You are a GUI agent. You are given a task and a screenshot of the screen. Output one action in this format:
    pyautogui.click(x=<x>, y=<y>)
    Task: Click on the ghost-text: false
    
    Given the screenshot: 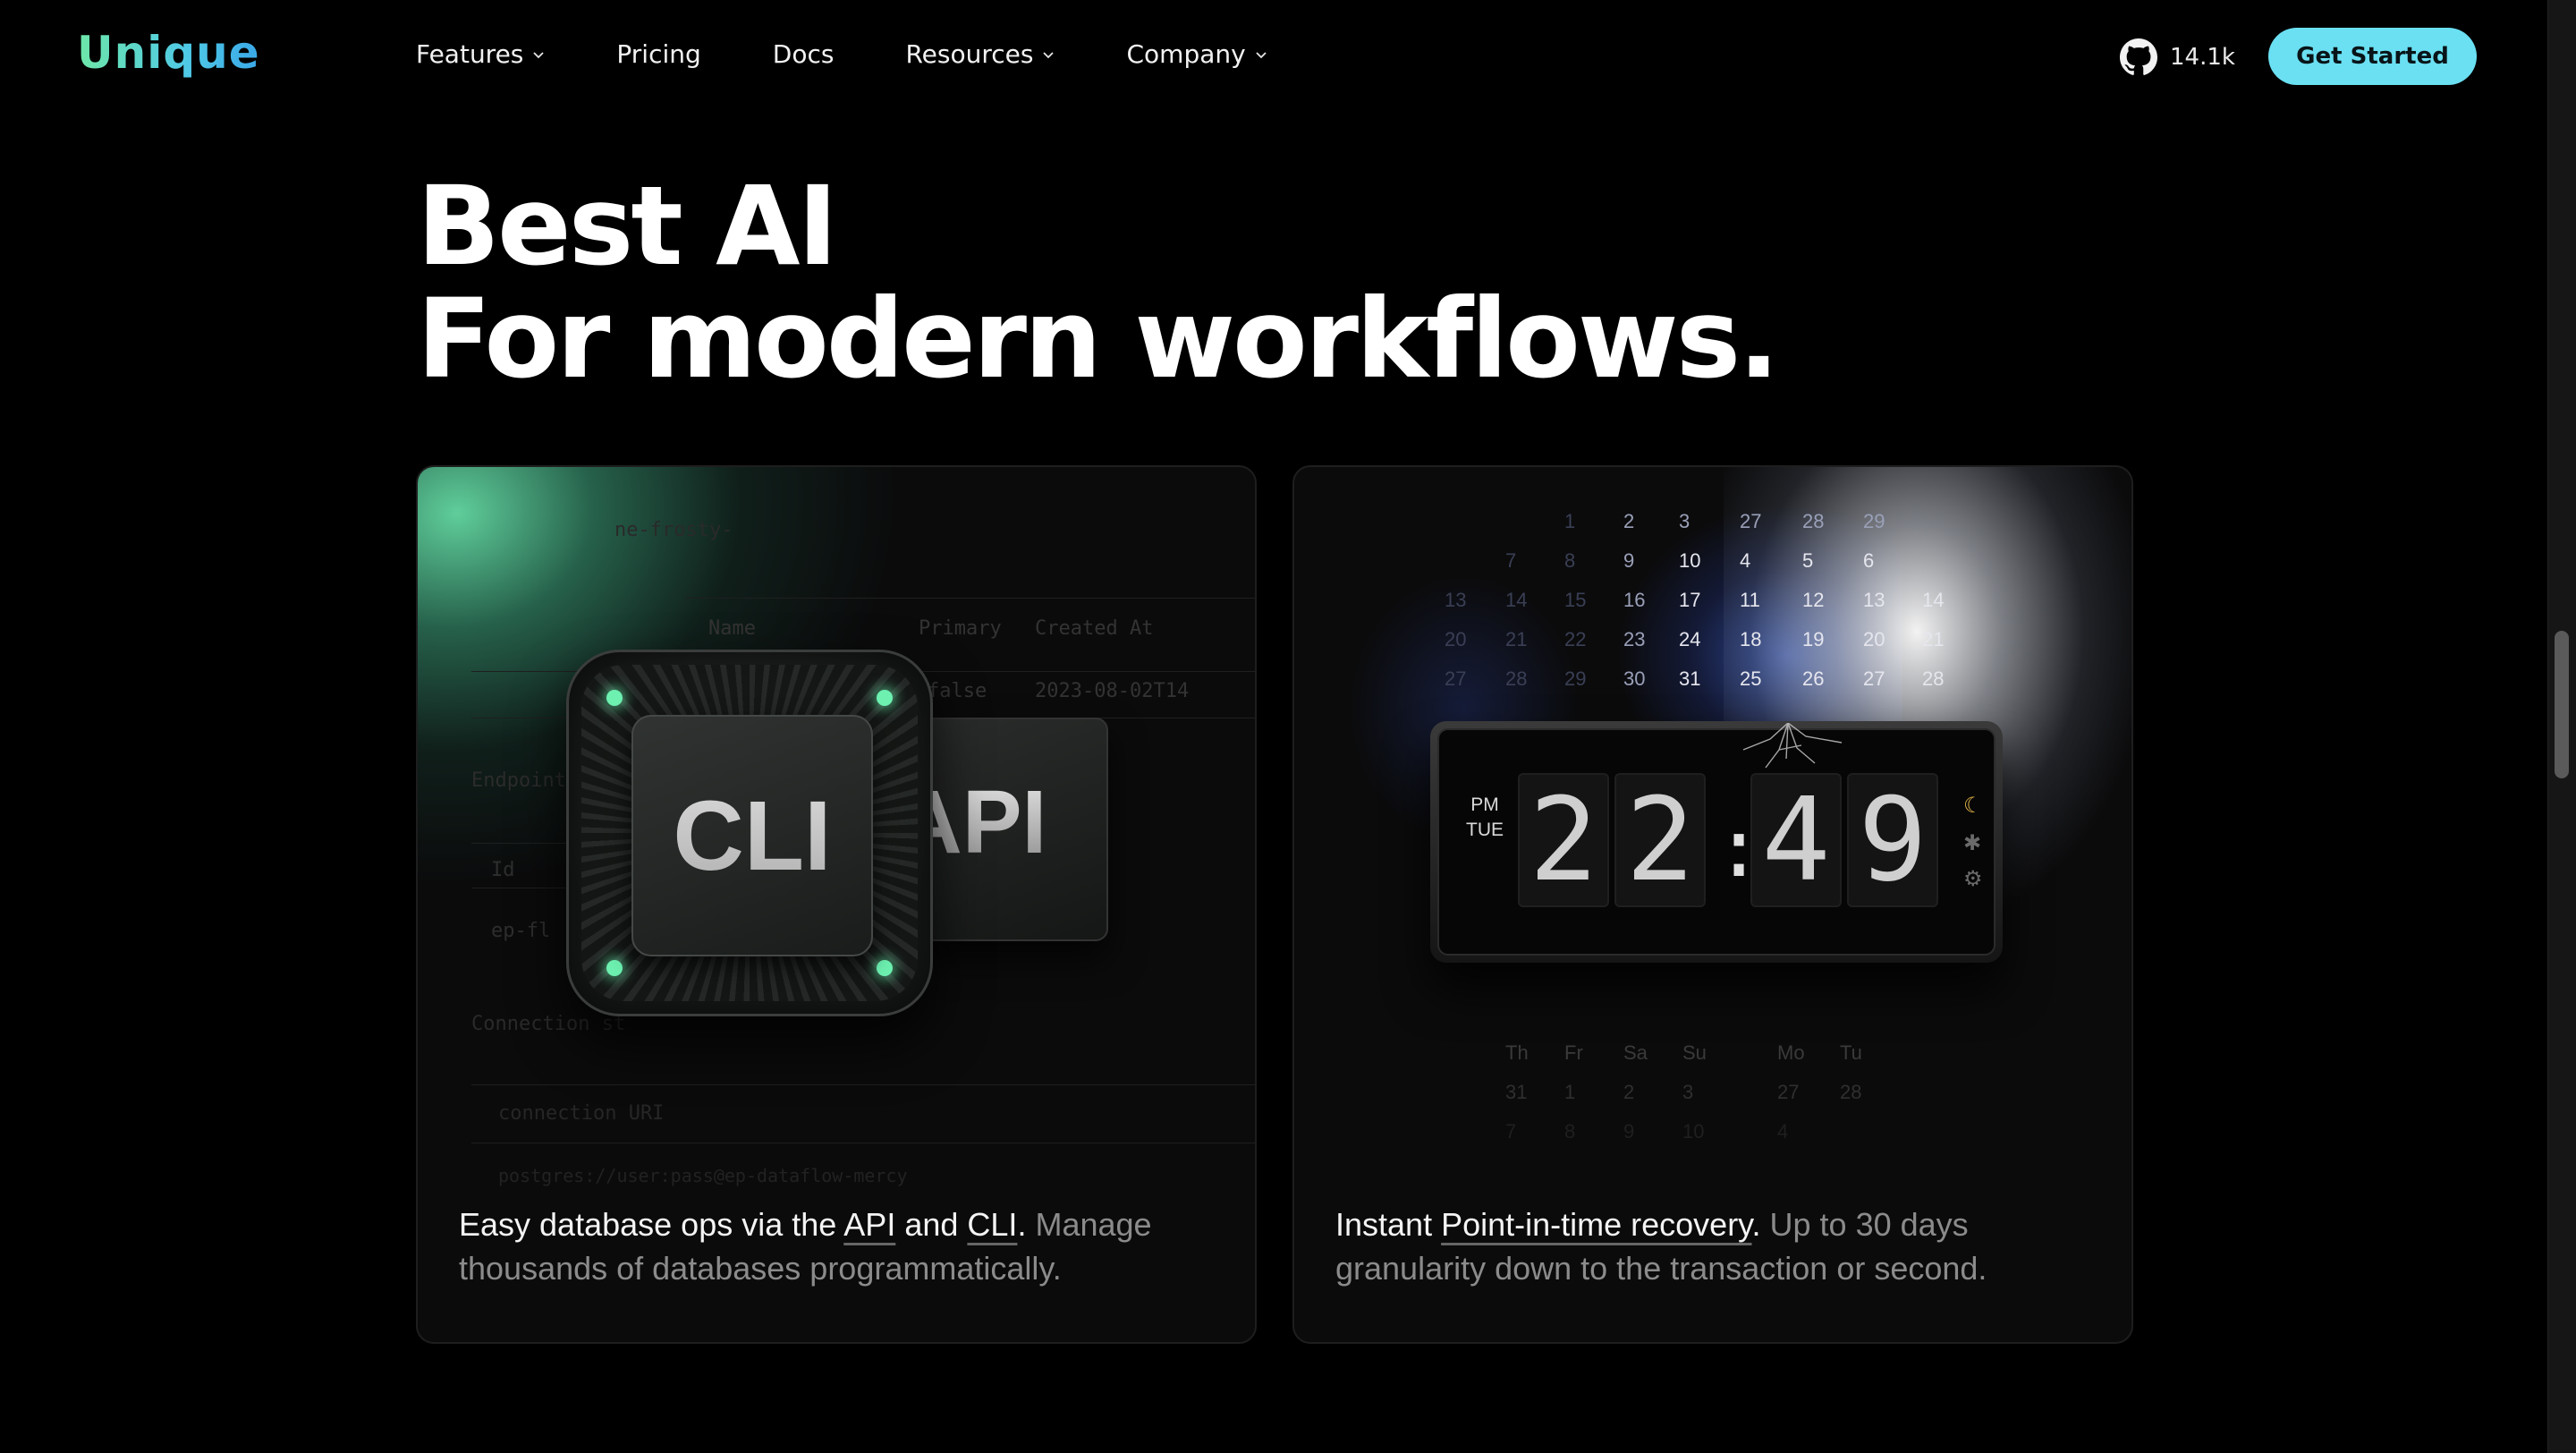 What is the action you would take?
    pyautogui.click(x=957, y=691)
    